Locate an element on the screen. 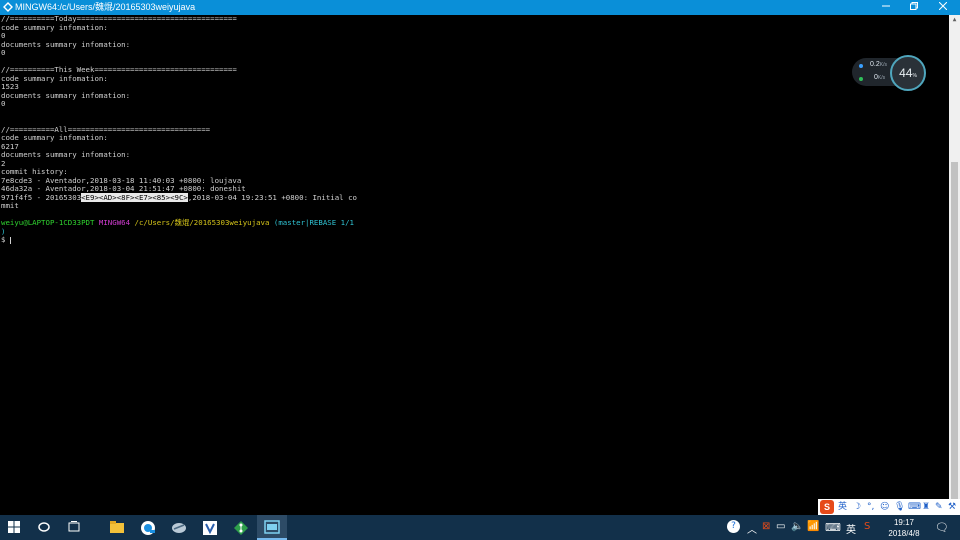  download-speed: 0K/s is located at coordinates (879, 77).